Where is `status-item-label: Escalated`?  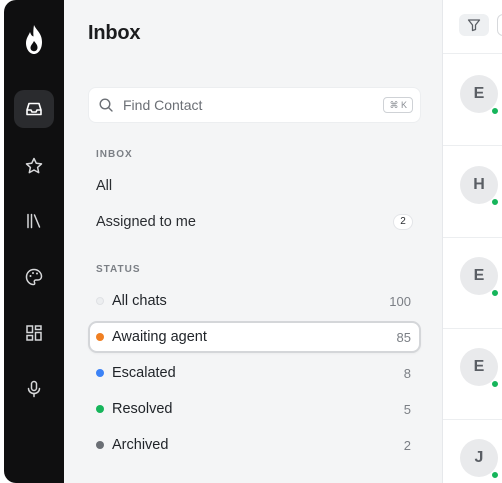
status-item-label: Escalated is located at coordinates (144, 373).